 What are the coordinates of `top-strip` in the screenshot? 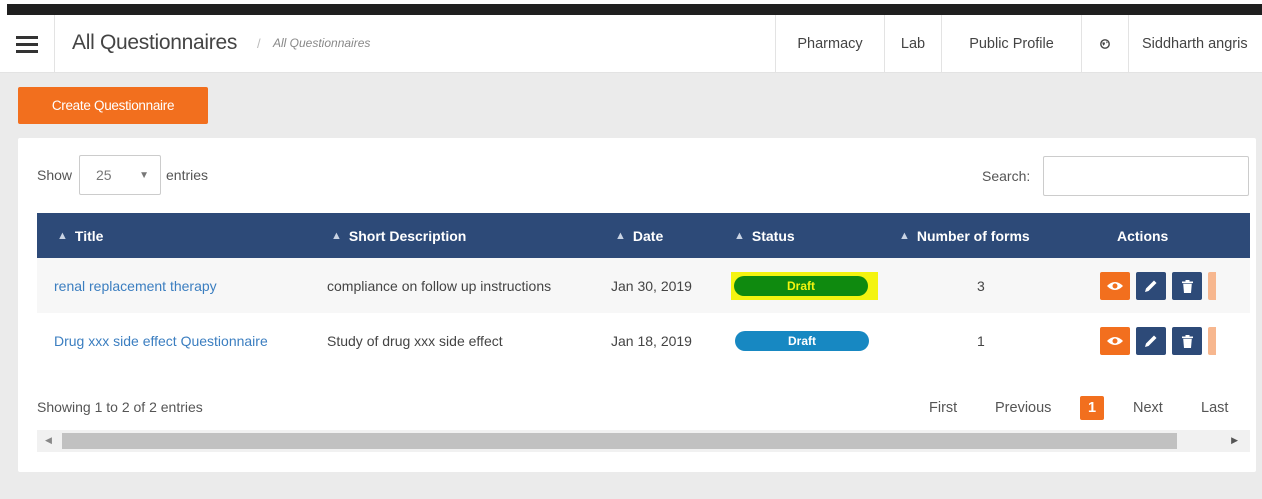 It's located at (631, 7).